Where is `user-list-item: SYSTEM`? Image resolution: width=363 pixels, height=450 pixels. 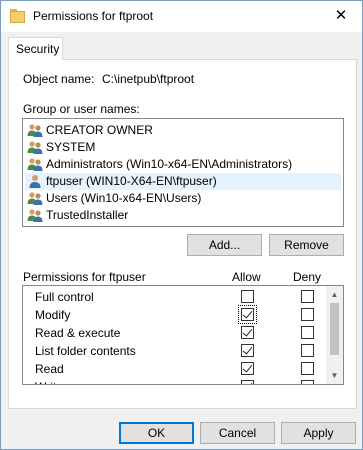 user-list-item: SYSTEM is located at coordinates (183, 147).